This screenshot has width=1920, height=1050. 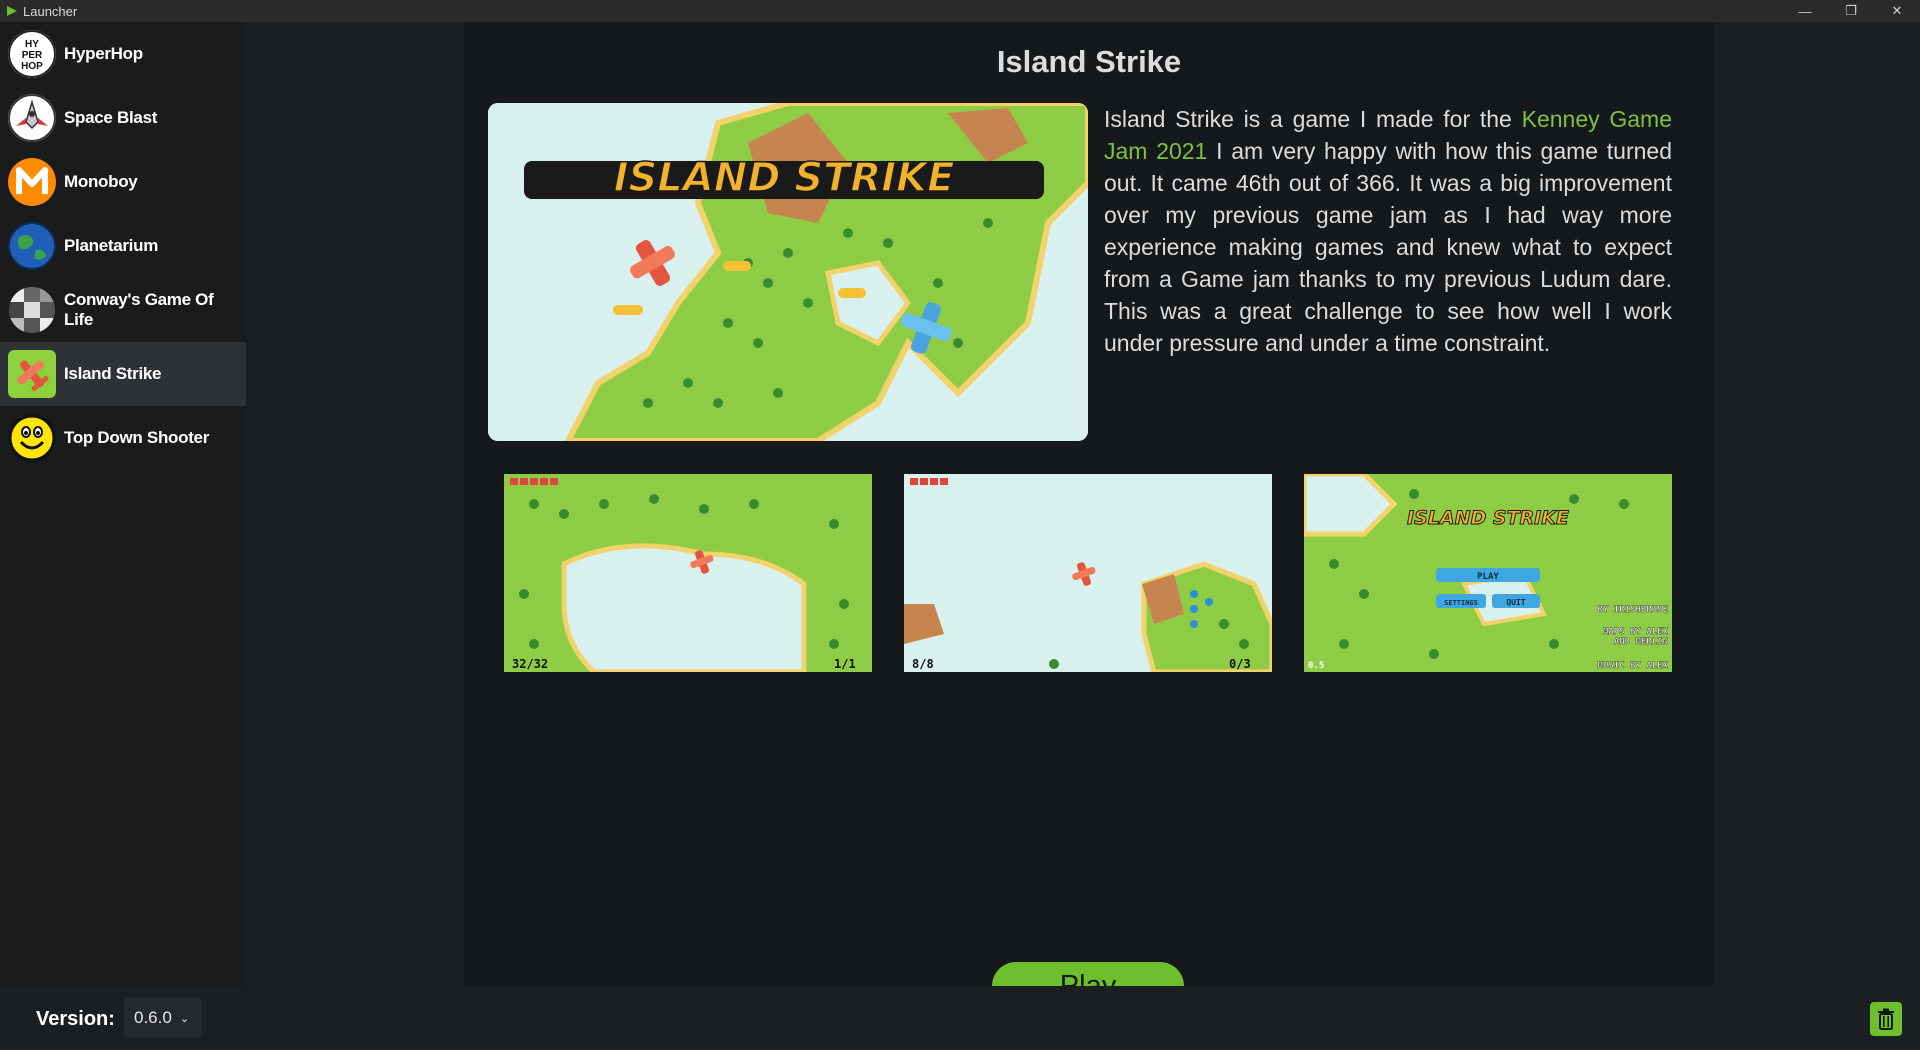 I want to click on screenshot-3-credit: MUSIC BY ALEX, so click(x=1633, y=666).